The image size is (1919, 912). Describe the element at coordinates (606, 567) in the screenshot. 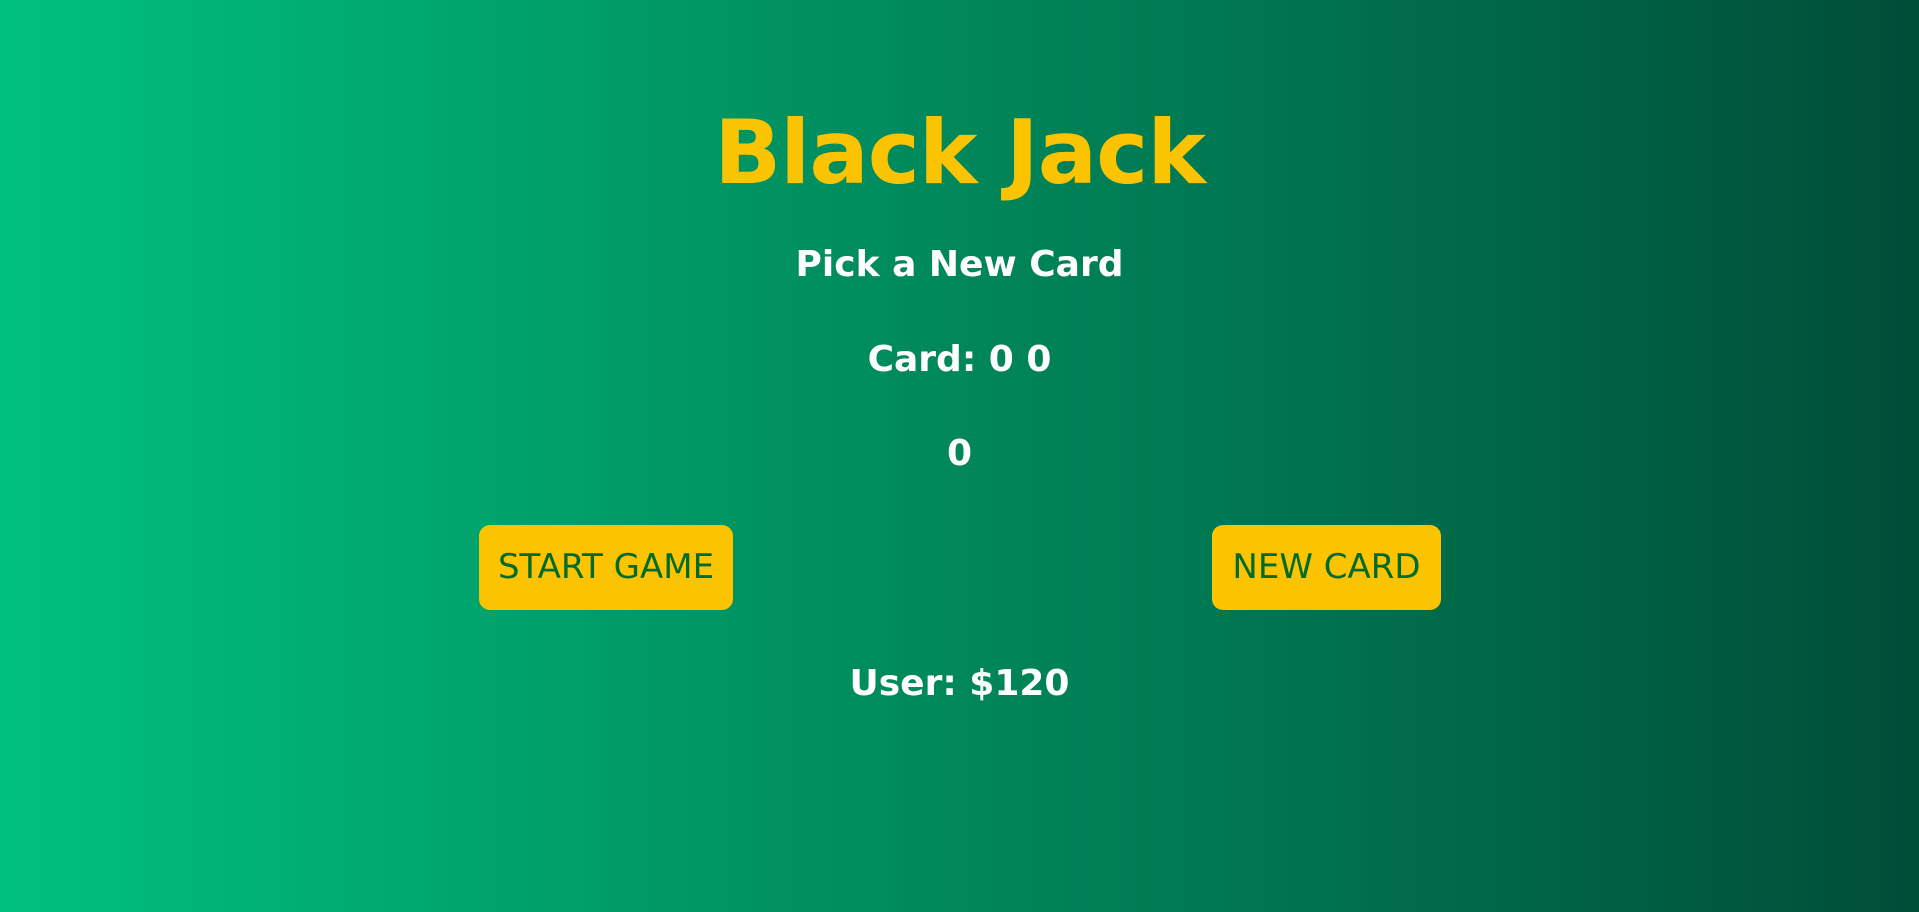

I see `start-game-button: START GAME` at that location.